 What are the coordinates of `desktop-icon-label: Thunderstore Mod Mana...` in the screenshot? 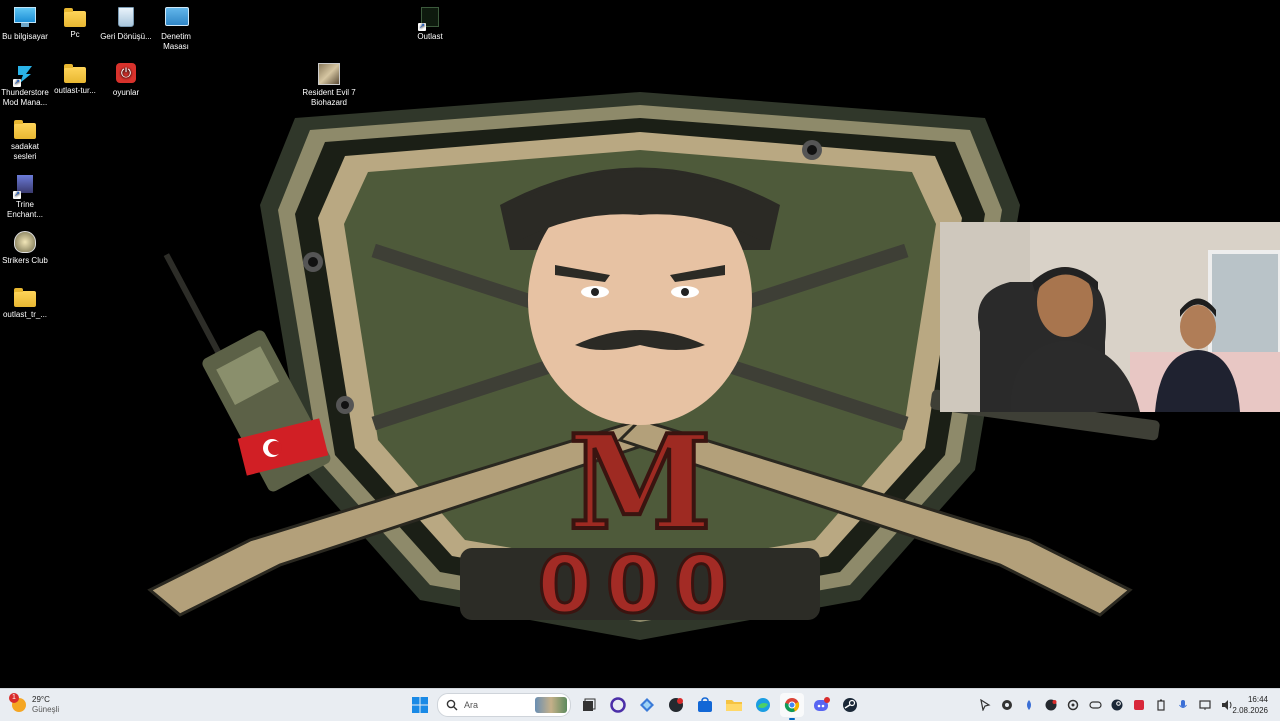 It's located at (25, 97).